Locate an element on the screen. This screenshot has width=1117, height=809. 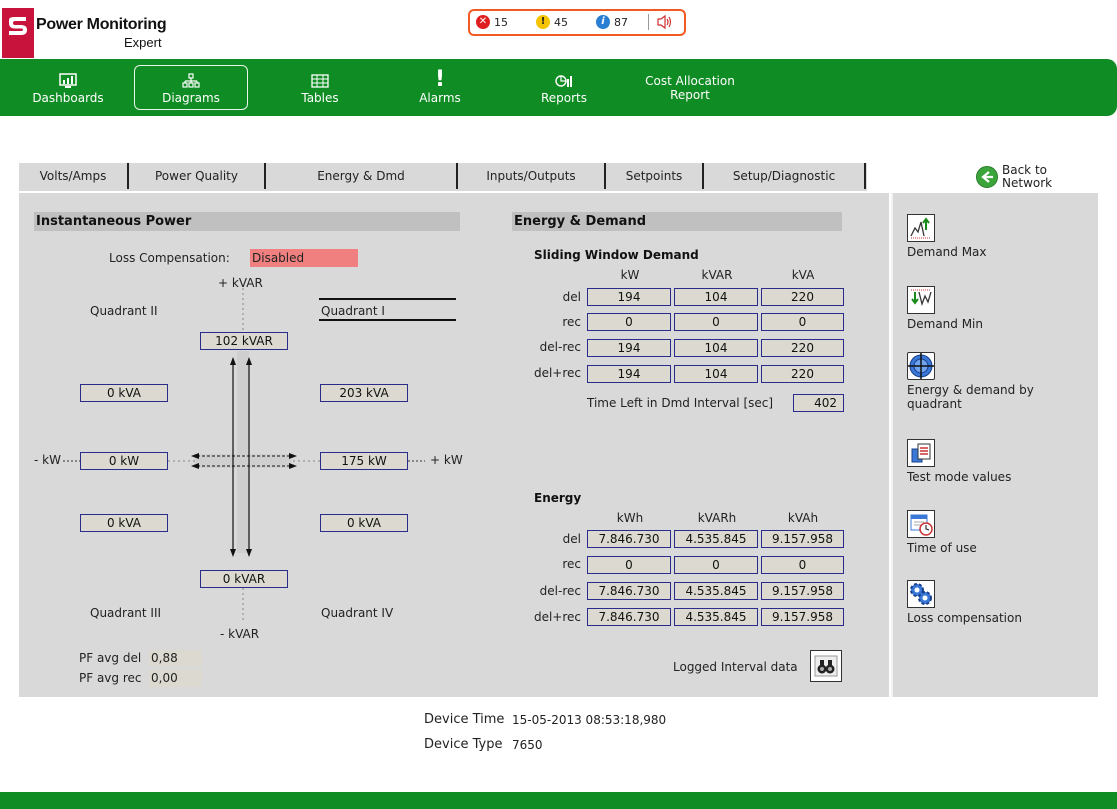
nav-diagrams: Diagrams is located at coordinates (191, 87).